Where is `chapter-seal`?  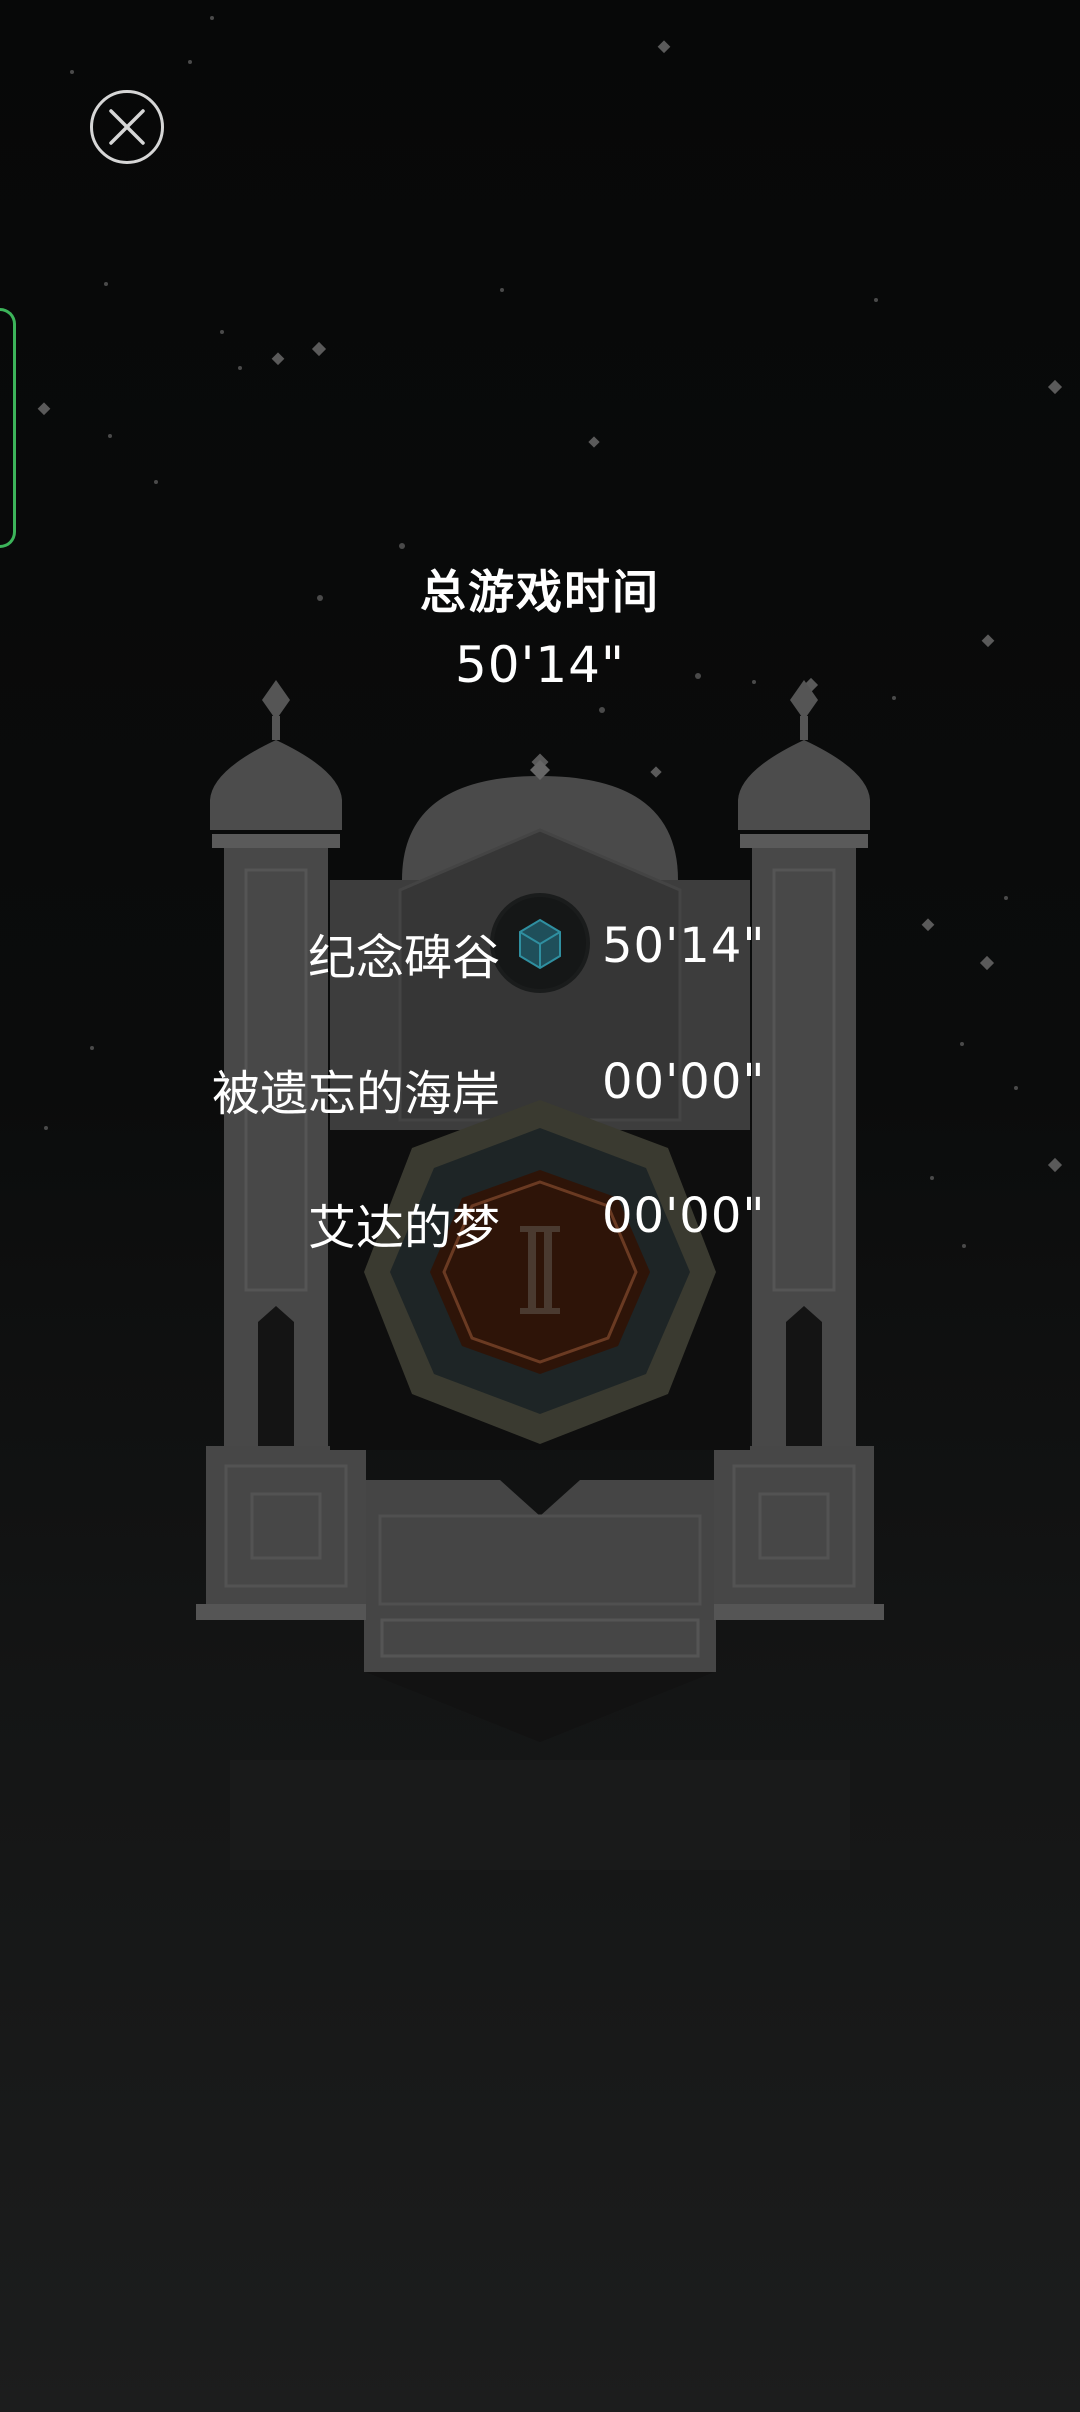 chapter-seal is located at coordinates (540, 1272).